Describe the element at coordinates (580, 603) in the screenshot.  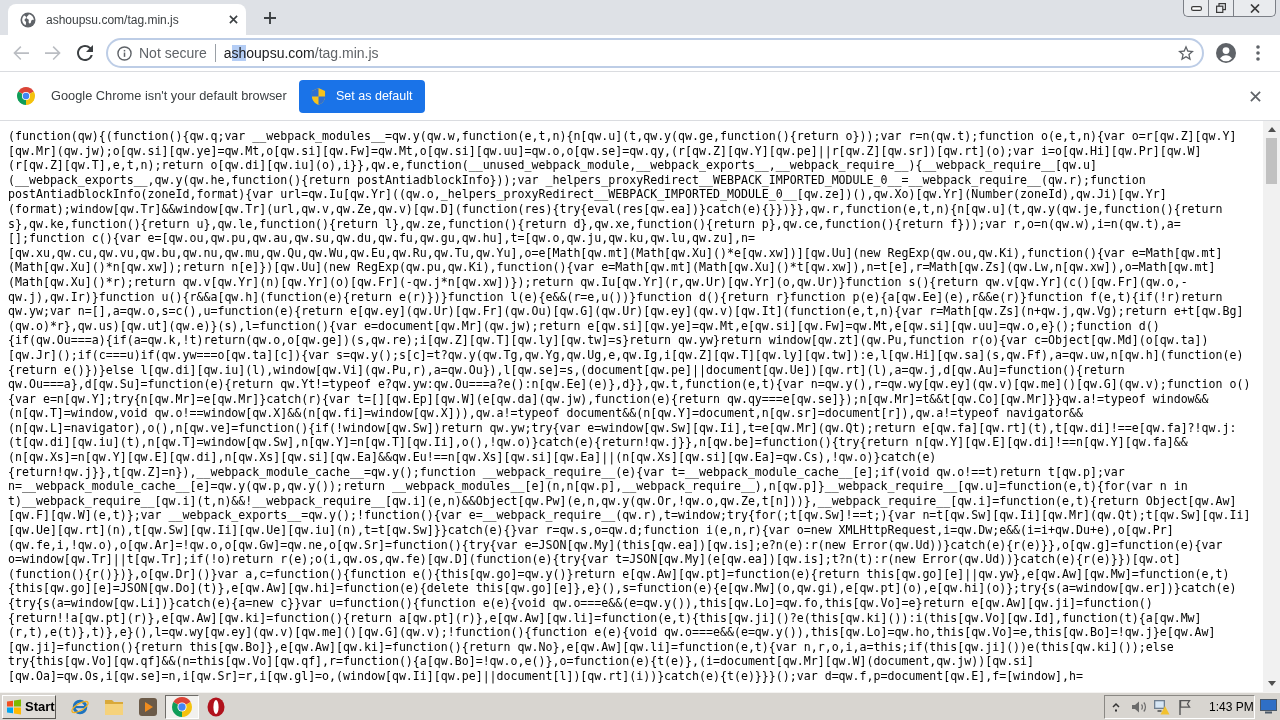
I see `code-line: {try{s(a=window[qw.Li])}catch(e){a=new c}}var u=function(){function e(e){void qw.o===e&&(e=qw.y()),this[qw.Lo]=qw.fo,this[qw.Vo]=e}return e[qw.Aw][qw.ji]=function()` at that location.